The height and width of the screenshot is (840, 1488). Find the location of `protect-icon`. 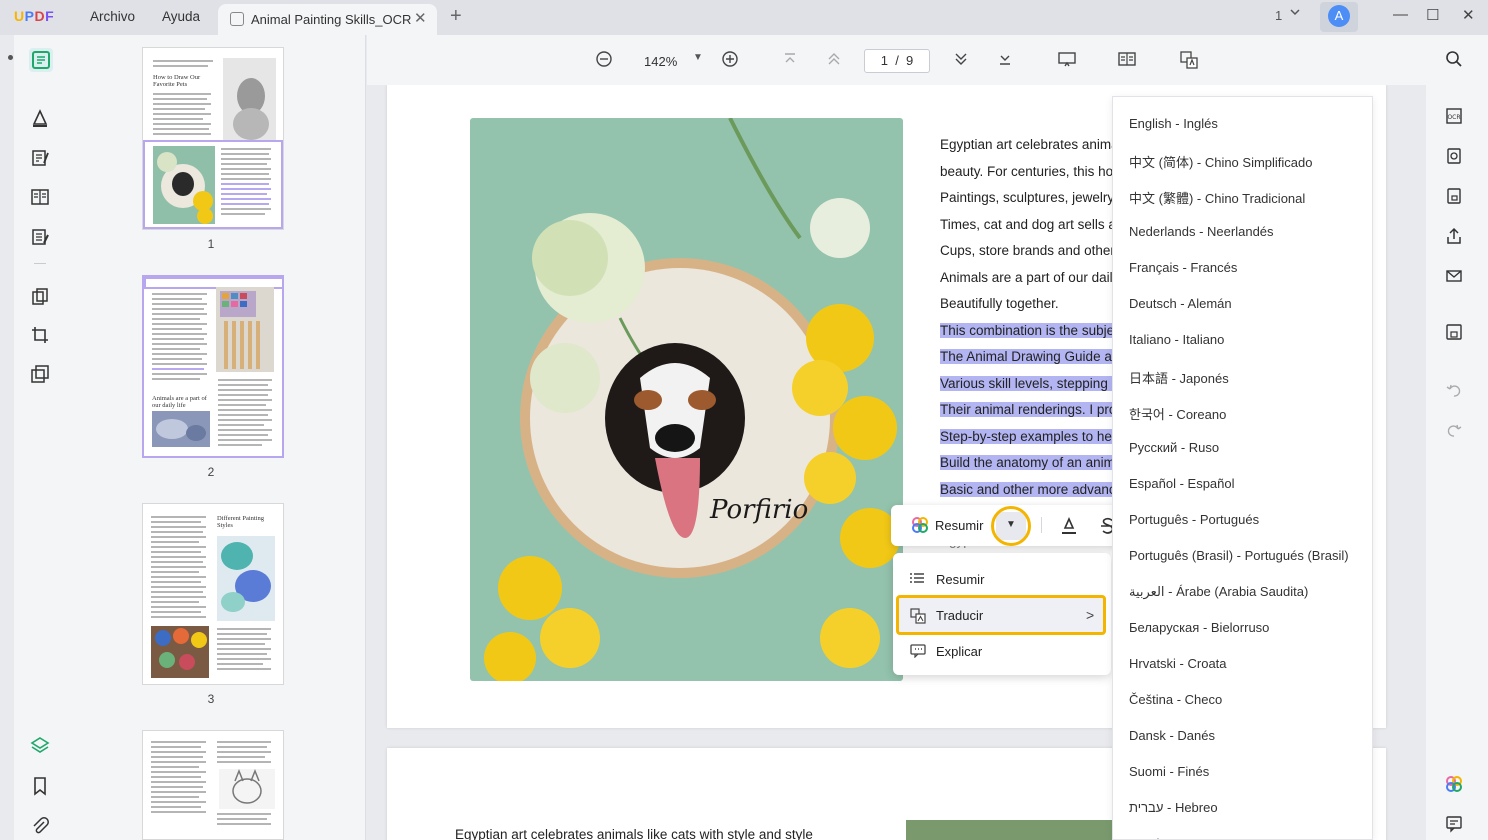

protect-icon is located at coordinates (1454, 196).